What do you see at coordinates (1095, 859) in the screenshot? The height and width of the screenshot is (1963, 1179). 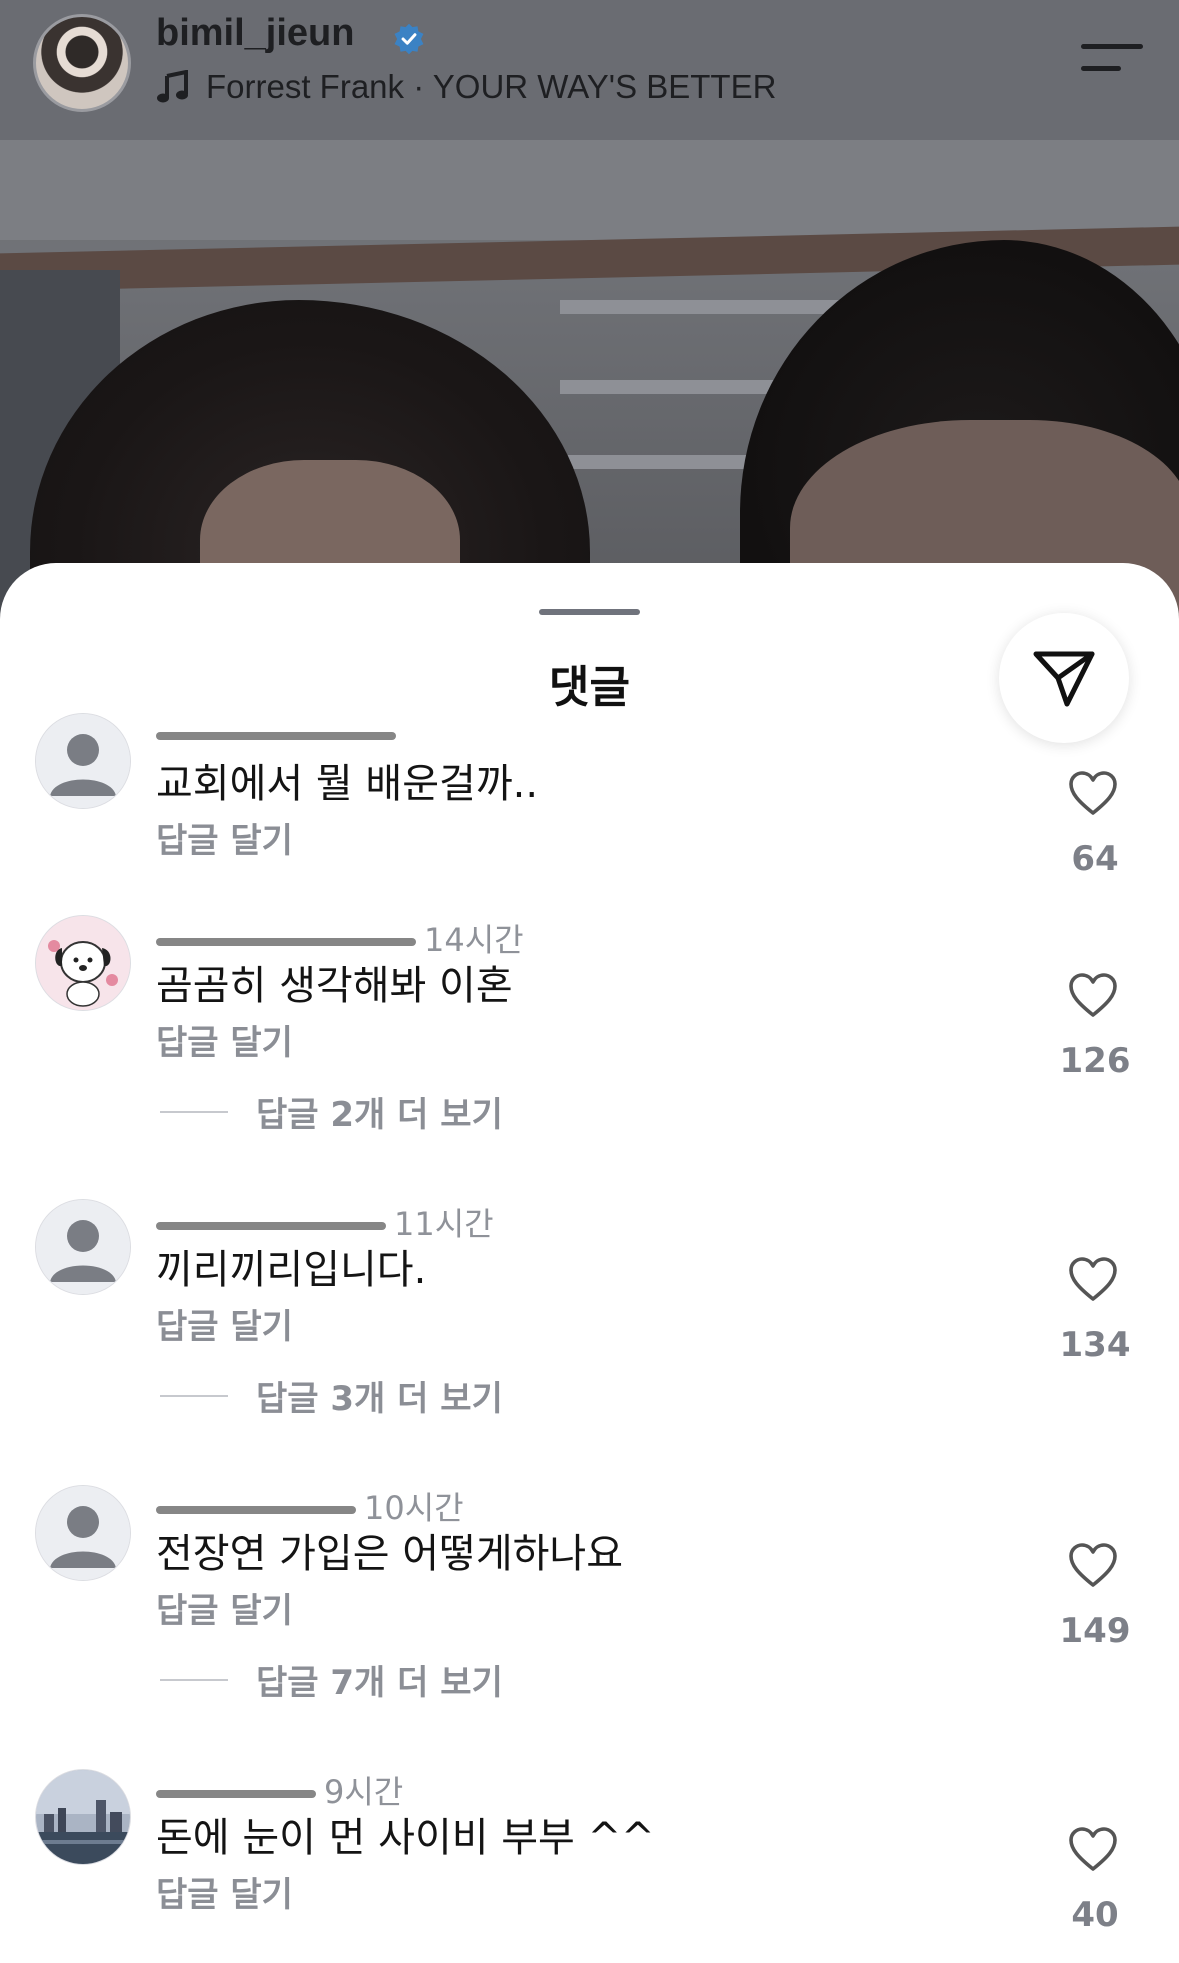 I see `like-count: 64` at bounding box center [1095, 859].